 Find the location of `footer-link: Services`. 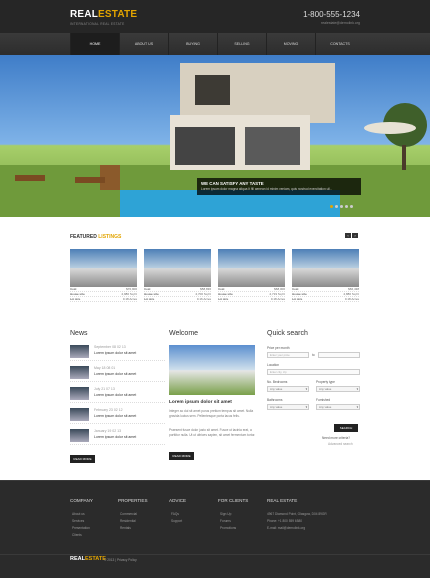

footer-link: Services is located at coordinates (78, 521).